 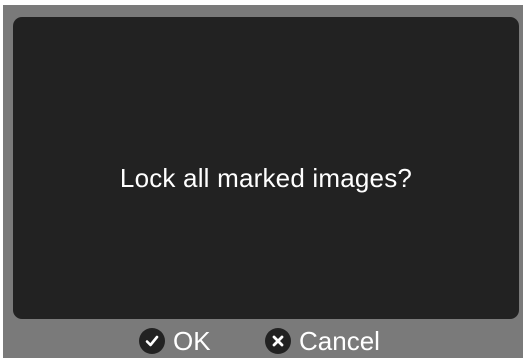 What do you see at coordinates (261, 340) in the screenshot?
I see `softkey-bar: OK Cancel` at bounding box center [261, 340].